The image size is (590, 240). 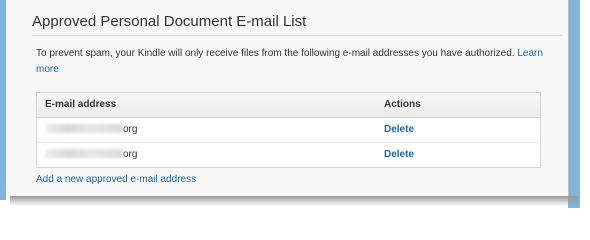 I want to click on header-actions: Actions, so click(x=402, y=104).